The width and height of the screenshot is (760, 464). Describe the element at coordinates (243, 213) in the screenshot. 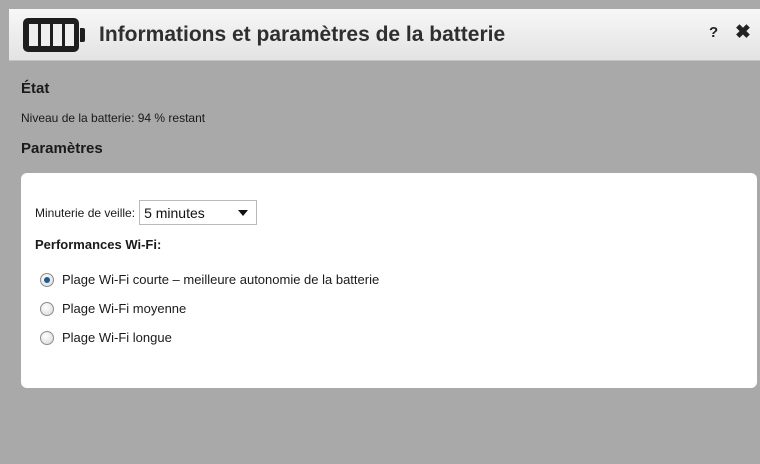

I see `chevron-down-icon` at that location.